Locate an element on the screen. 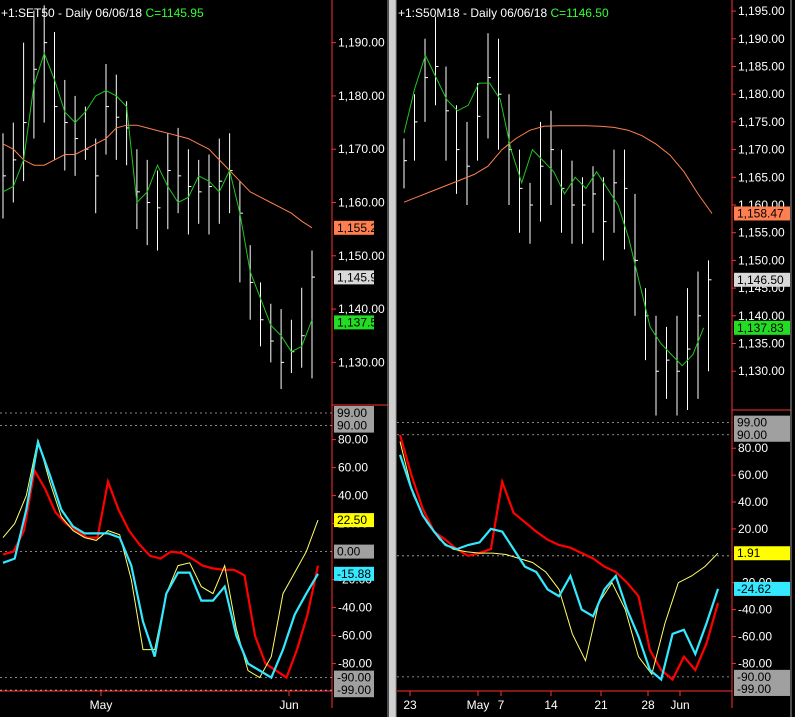  value-badge-close: 1,145.95 is located at coordinates (359, 277).